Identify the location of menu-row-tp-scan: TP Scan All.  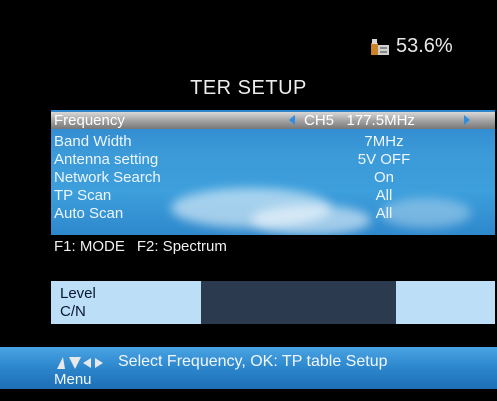
(273, 195).